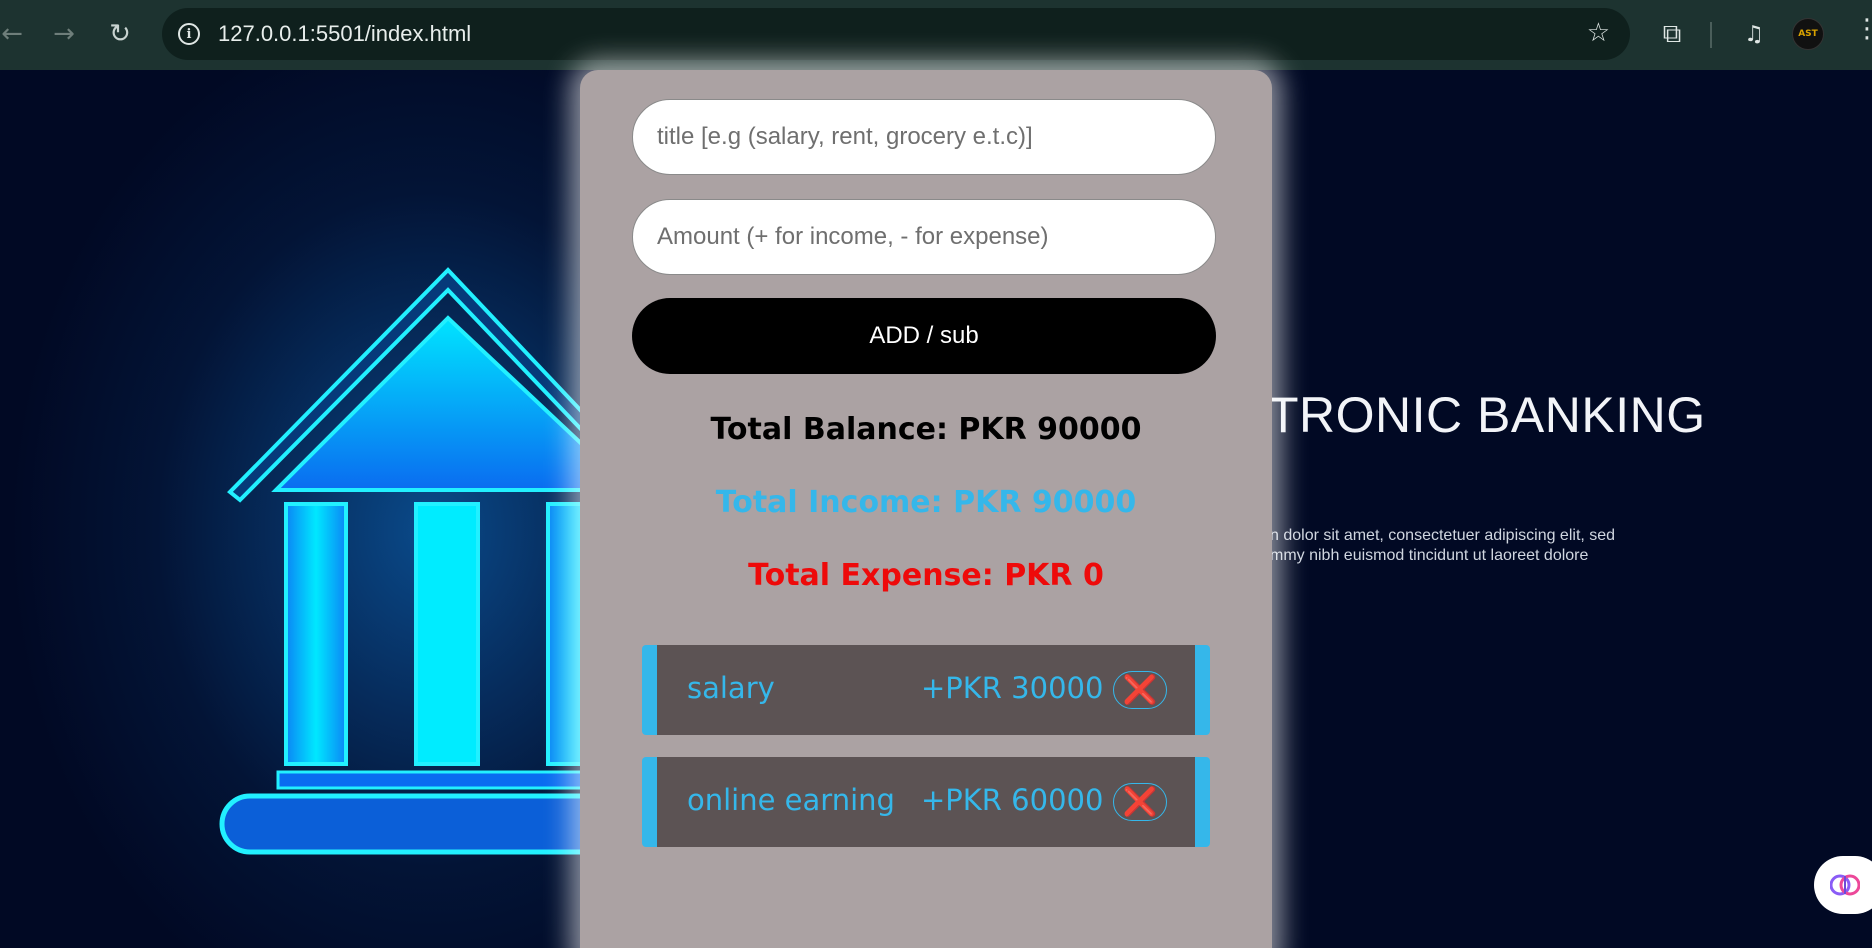 This screenshot has height=948, width=1872. I want to click on brain-icon, so click(1845, 885).